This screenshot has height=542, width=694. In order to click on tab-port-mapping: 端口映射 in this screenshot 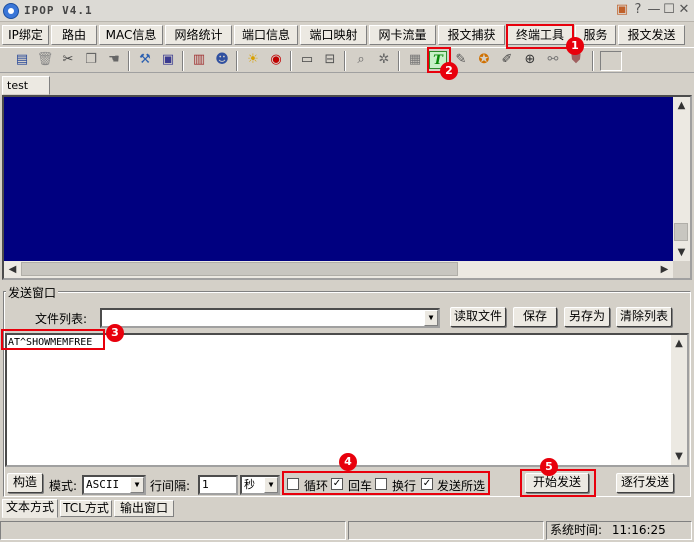, I will do `click(333, 35)`.